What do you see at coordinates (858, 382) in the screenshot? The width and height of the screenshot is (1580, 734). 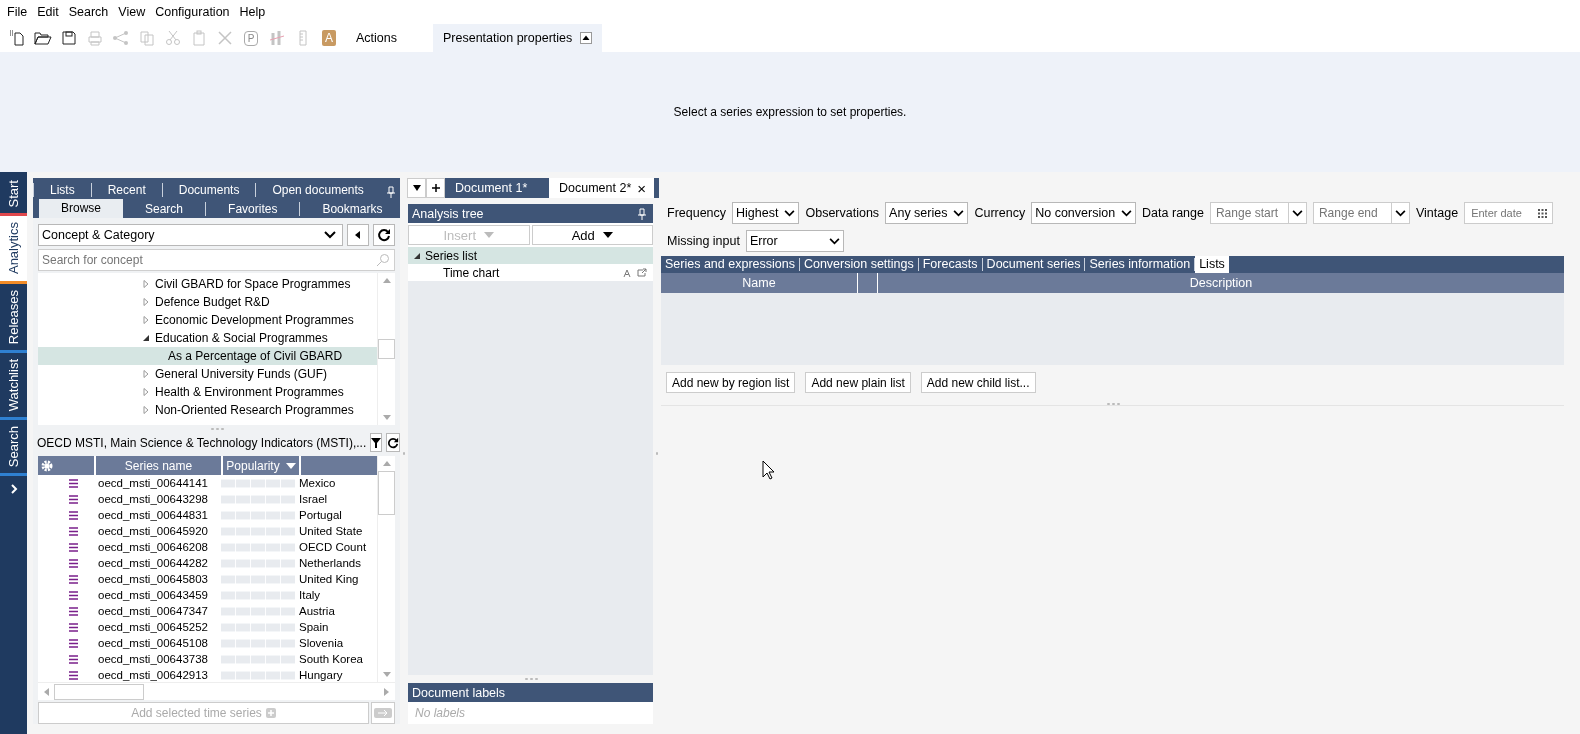 I see `add-list-button: Add new plain list` at bounding box center [858, 382].